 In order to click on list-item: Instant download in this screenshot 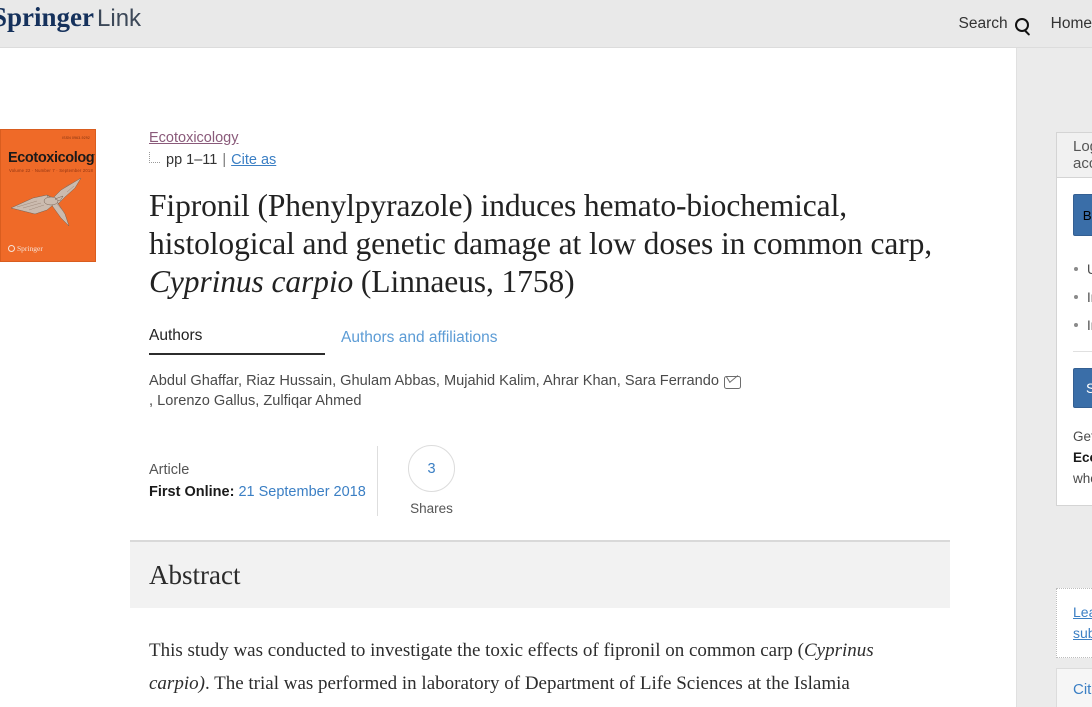, I will do `click(1082, 297)`.